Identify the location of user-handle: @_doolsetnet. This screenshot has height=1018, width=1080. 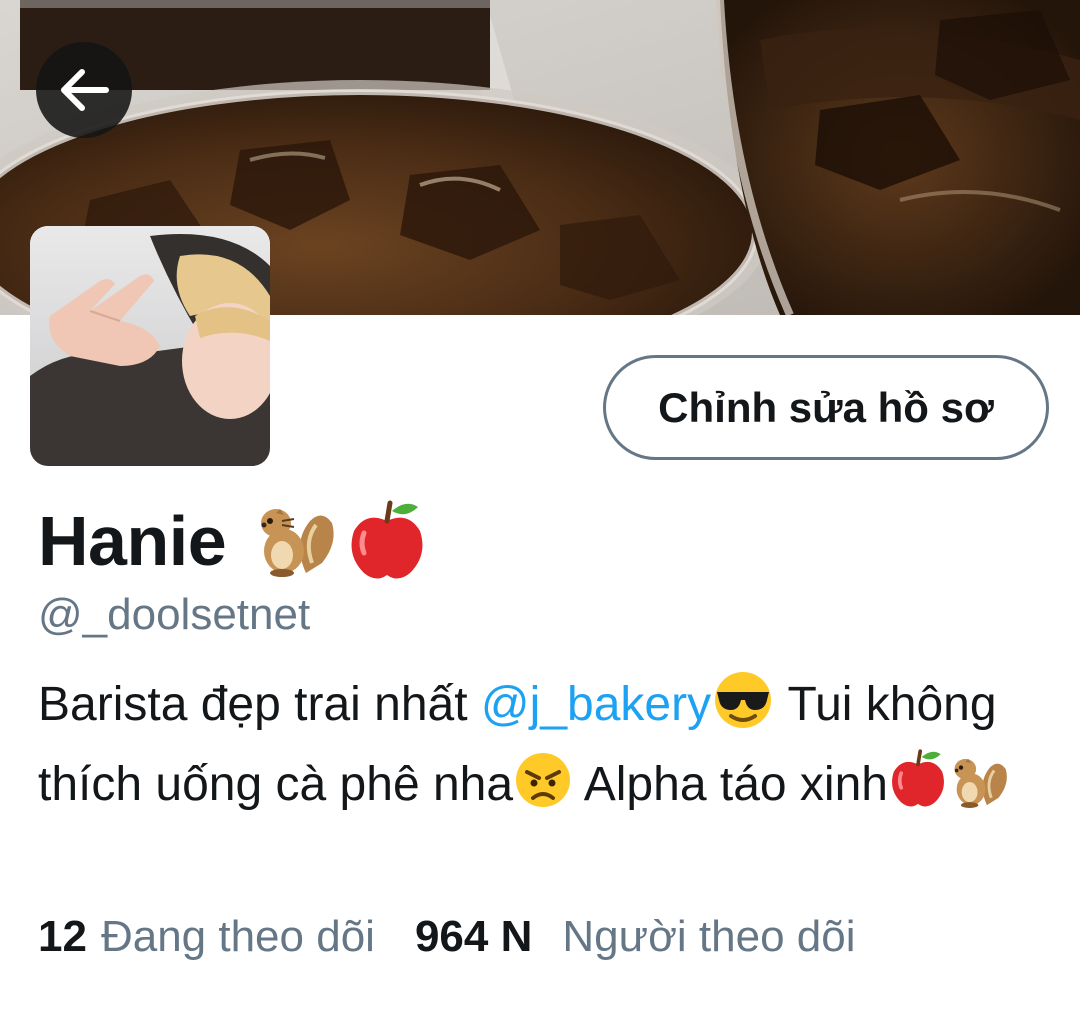
(174, 614).